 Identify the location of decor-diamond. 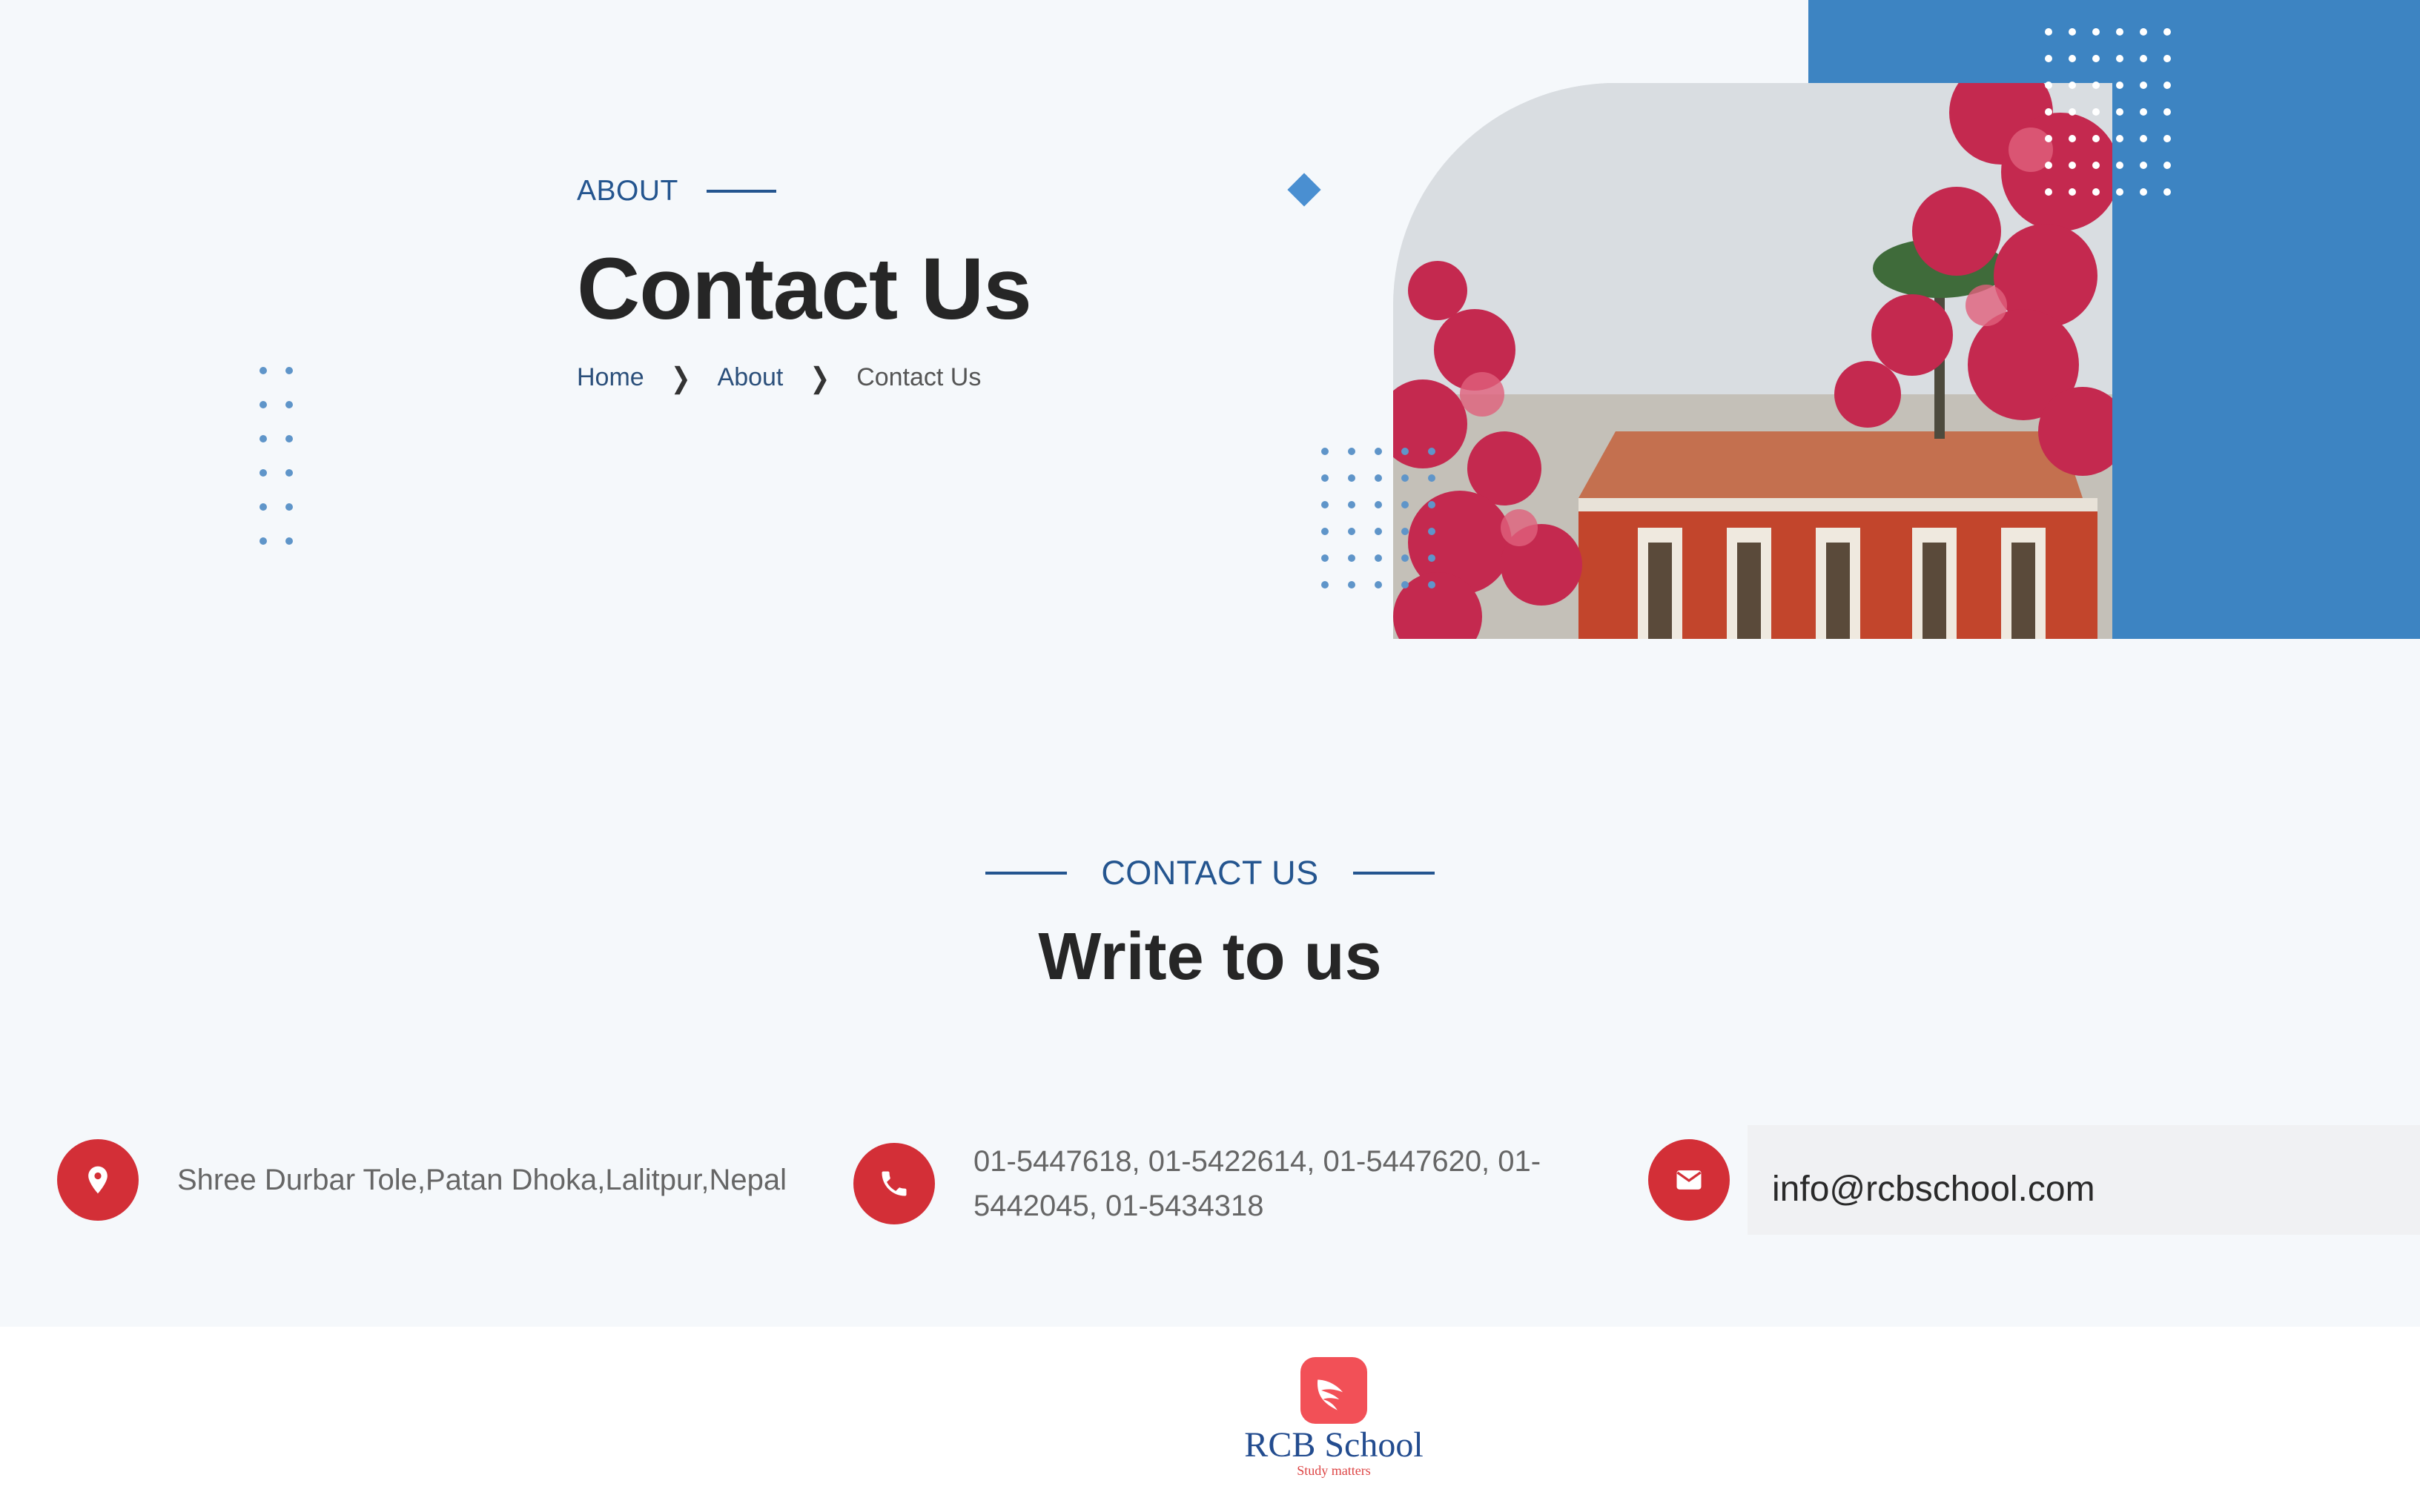
(1304, 190).